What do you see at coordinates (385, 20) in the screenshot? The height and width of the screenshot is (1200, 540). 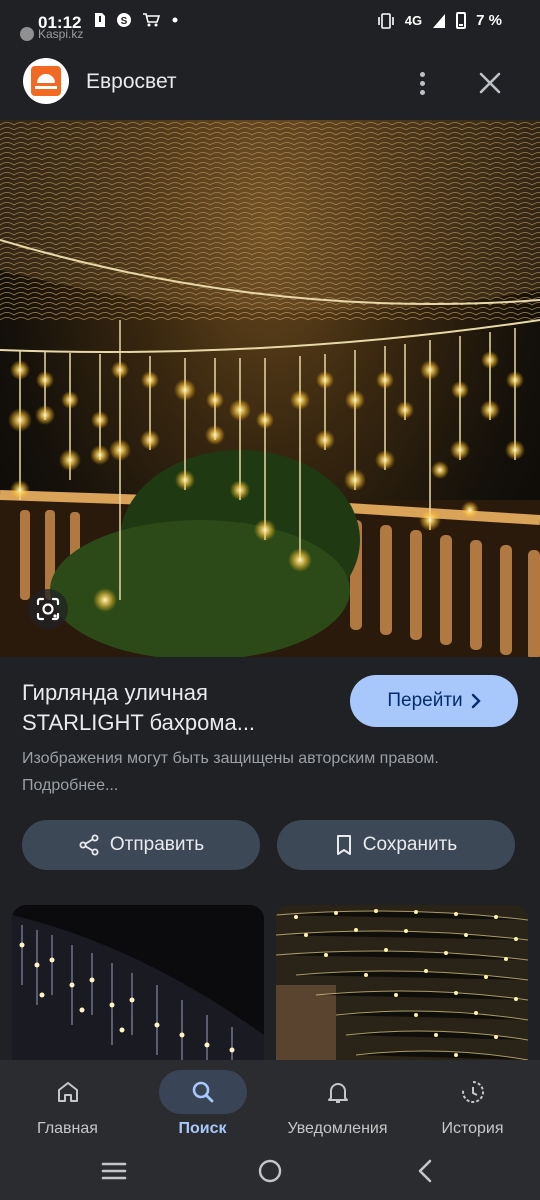 I see `vibrate-icon` at bounding box center [385, 20].